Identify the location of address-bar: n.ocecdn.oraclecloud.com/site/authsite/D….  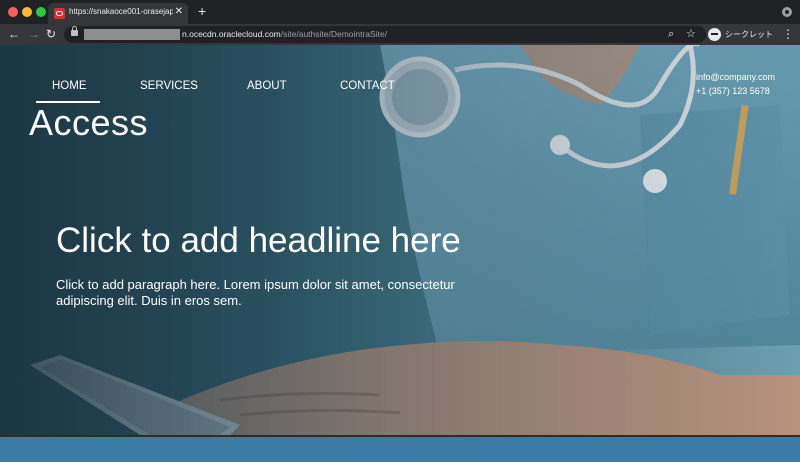
(385, 34).